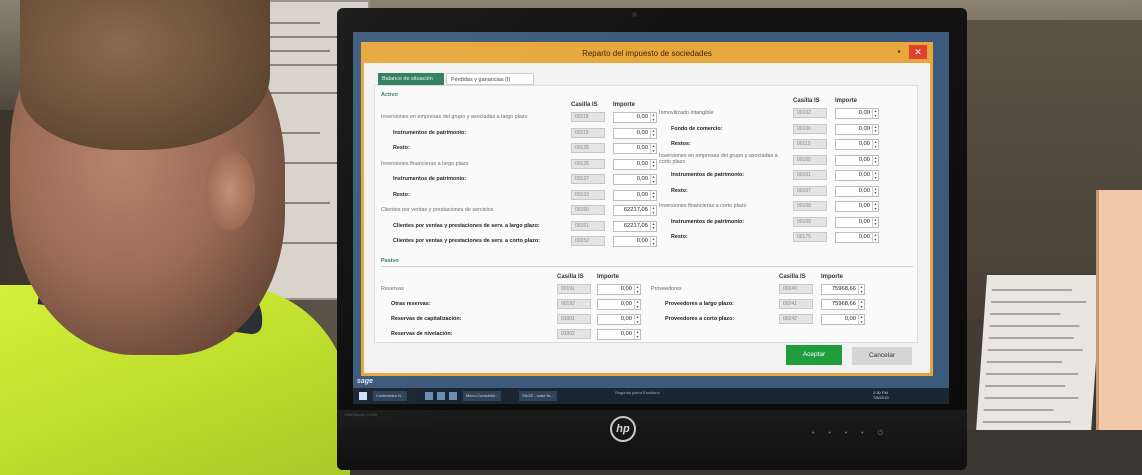  What do you see at coordinates (230, 190) in the screenshot?
I see `person-ear` at bounding box center [230, 190].